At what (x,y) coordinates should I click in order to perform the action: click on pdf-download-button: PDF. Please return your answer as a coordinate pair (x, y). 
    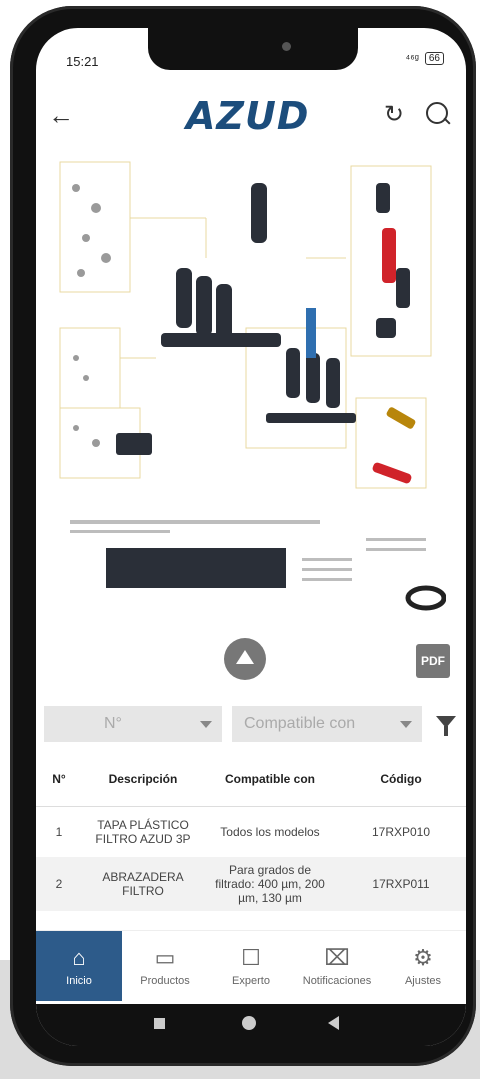
    Looking at the image, I should click on (433, 661).